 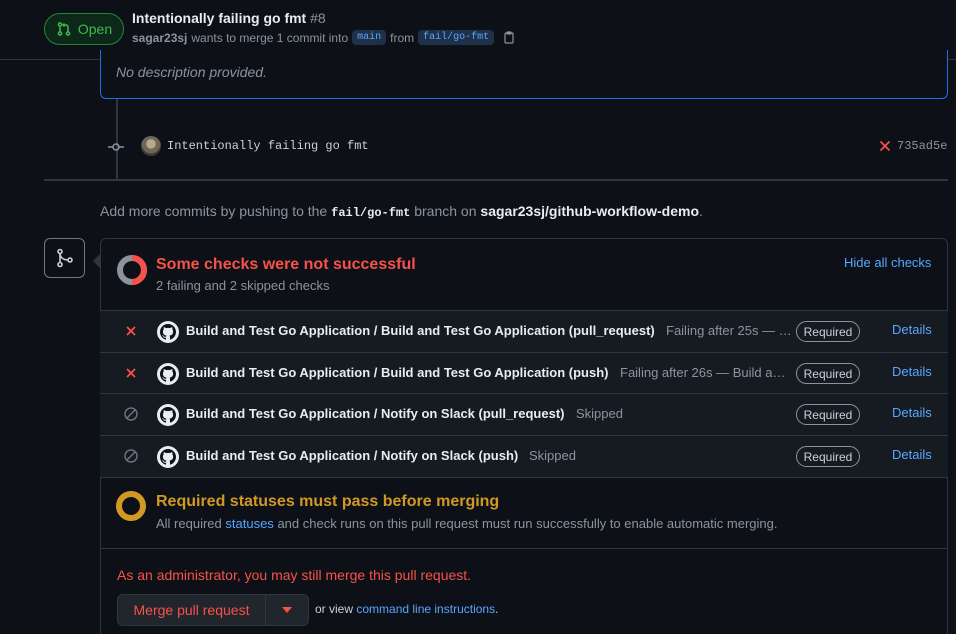 What do you see at coordinates (922, 146) in the screenshot?
I see `commit-sha: 735ad5e` at bounding box center [922, 146].